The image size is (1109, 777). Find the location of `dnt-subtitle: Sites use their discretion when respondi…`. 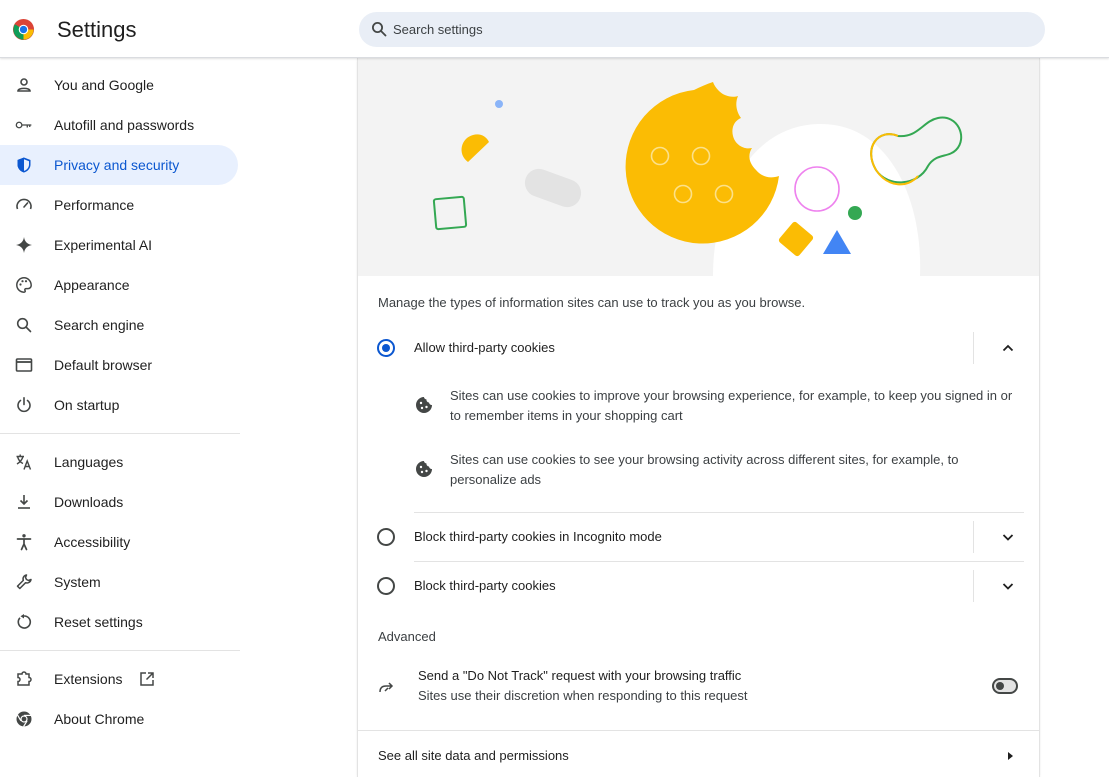

dnt-subtitle: Sites use their discretion when respondi… is located at coordinates (583, 695).